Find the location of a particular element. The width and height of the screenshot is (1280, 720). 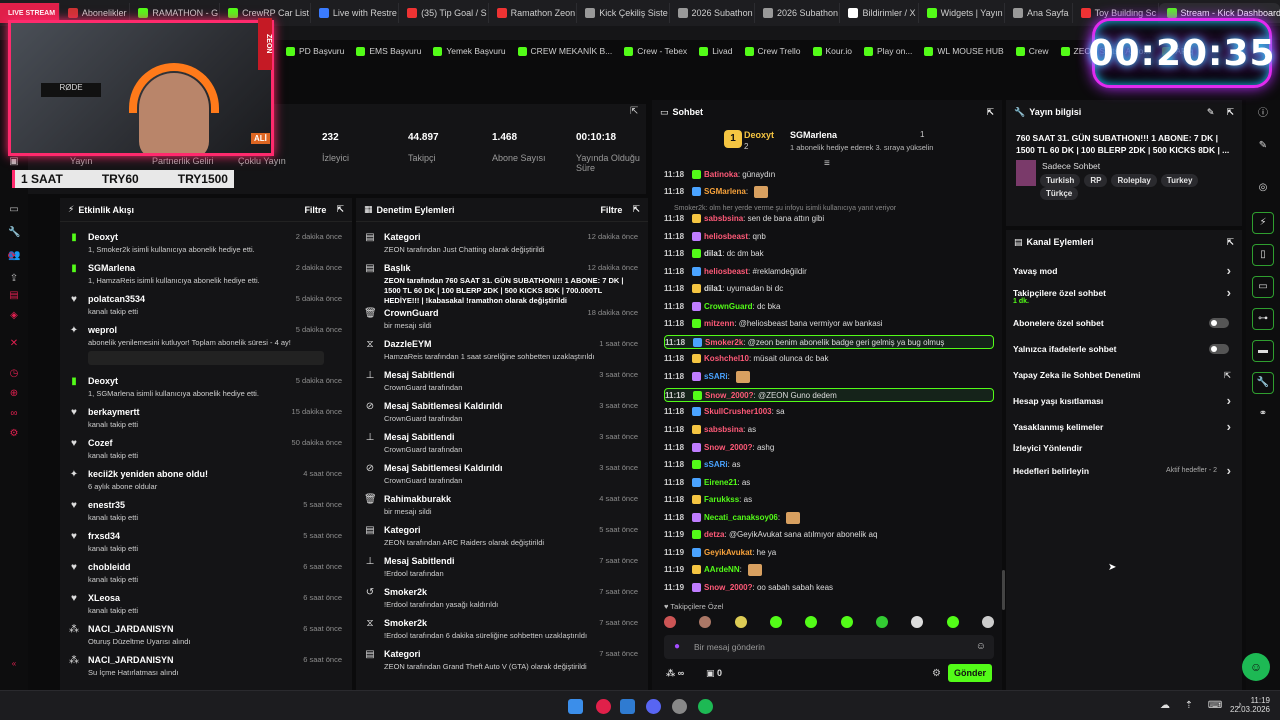

channel-action-item: Yasaklanmış kelimeler › is located at coordinates (1124, 426).